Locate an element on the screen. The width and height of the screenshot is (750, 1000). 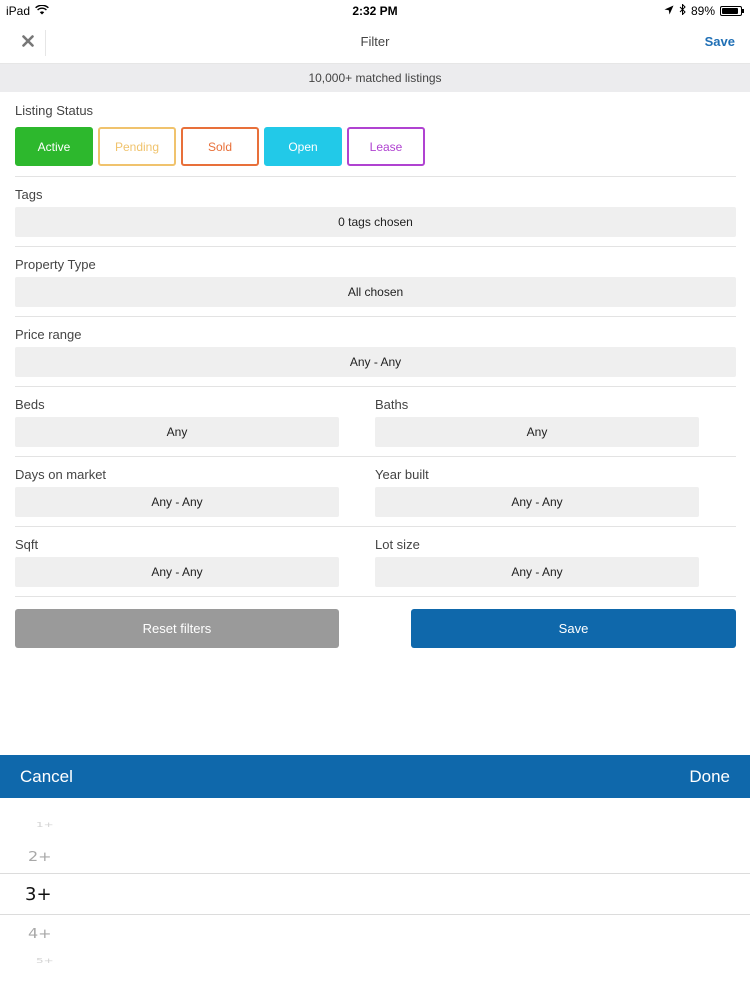
status-open-button: Open is located at coordinates (303, 146).